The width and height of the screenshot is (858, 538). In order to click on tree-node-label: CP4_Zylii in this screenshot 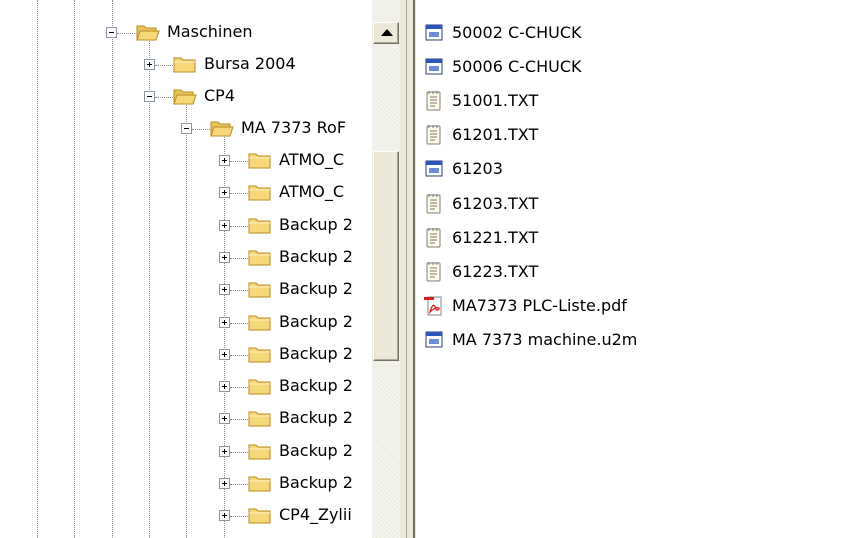, I will do `click(315, 515)`.